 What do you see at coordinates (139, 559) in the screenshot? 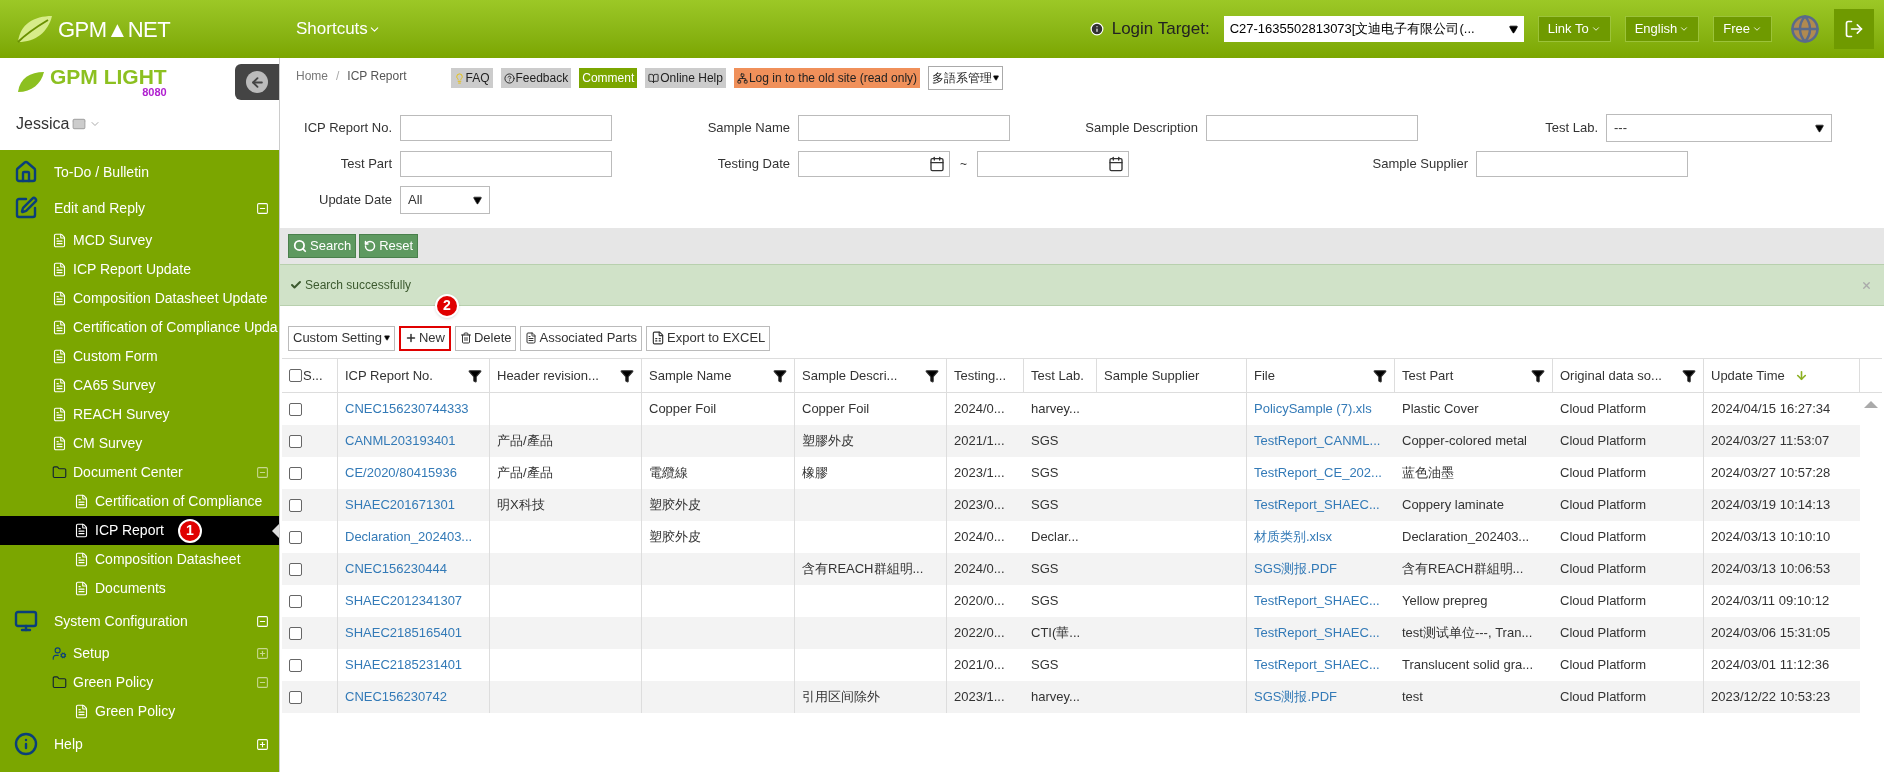
I see `sidebar-item: Composition Datasheet` at bounding box center [139, 559].